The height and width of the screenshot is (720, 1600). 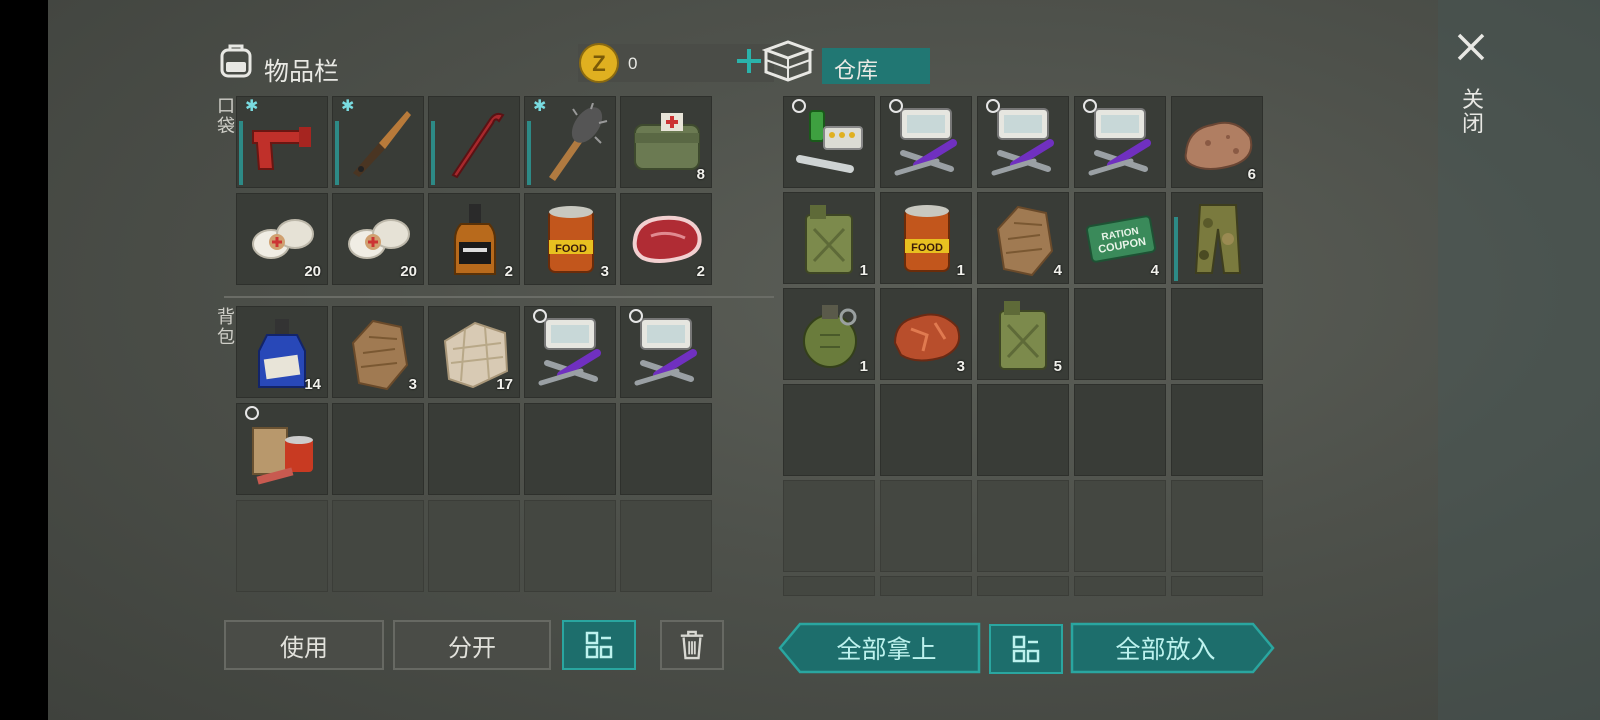 I want to click on storage-item-slot: 4, so click(x=1023, y=238).